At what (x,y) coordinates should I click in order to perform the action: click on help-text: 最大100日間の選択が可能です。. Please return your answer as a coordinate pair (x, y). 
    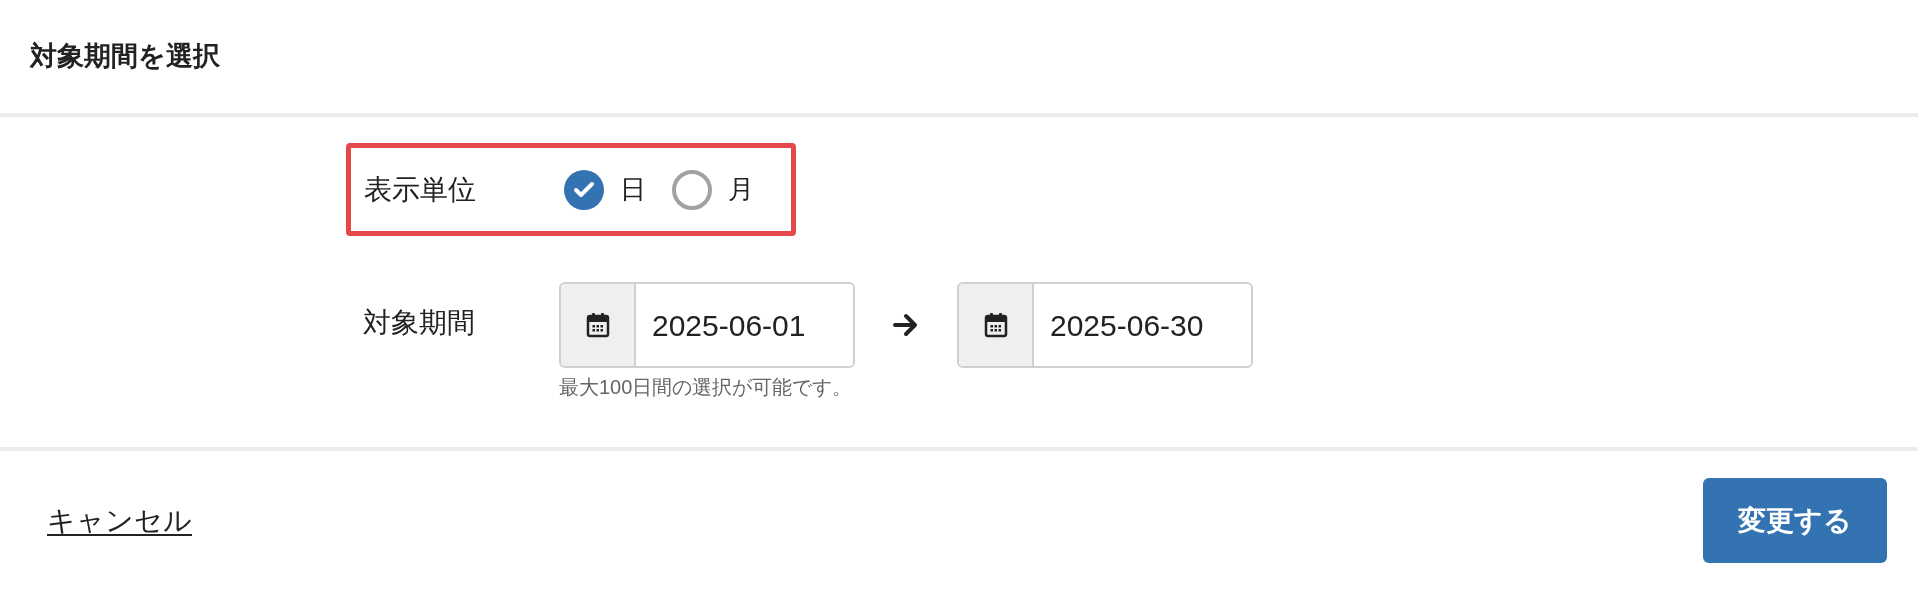
    Looking at the image, I should click on (706, 387).